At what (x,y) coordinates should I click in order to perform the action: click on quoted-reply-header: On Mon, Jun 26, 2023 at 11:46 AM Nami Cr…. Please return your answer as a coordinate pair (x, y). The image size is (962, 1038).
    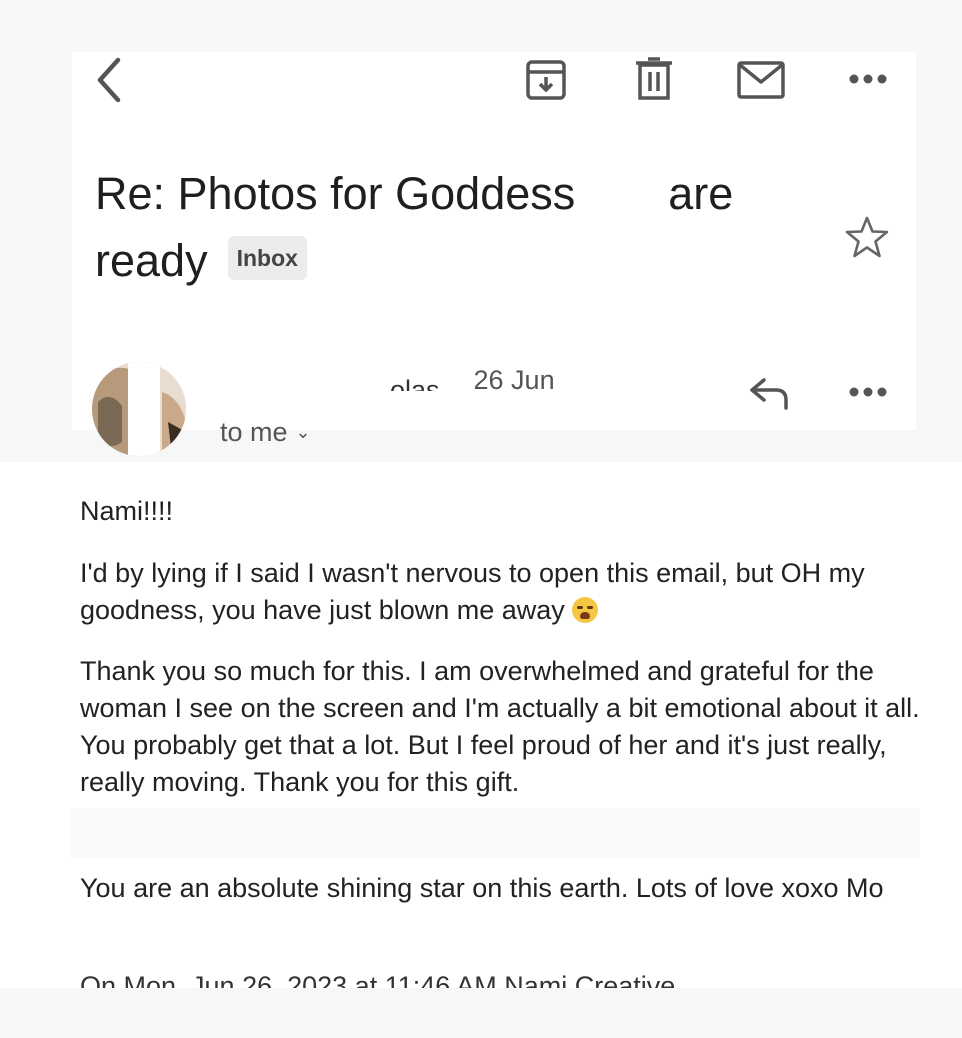
    Looking at the image, I should click on (500, 978).